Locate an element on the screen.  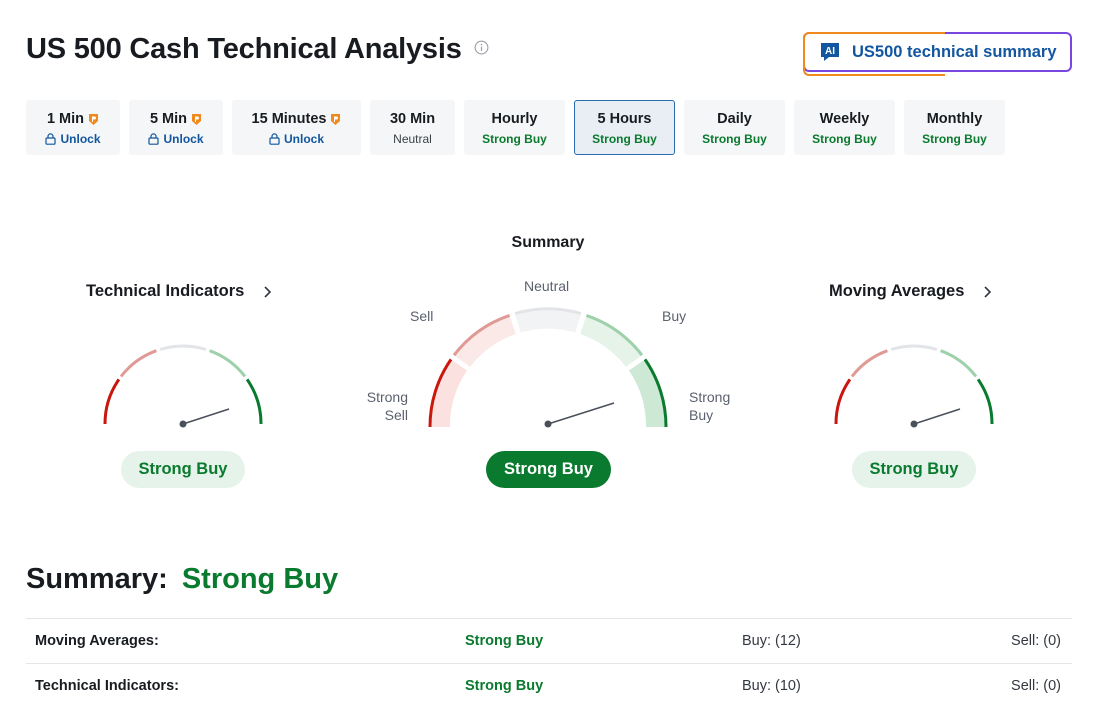
gauge-label-strong-buy: Strong Buy is located at coordinates (709, 406).